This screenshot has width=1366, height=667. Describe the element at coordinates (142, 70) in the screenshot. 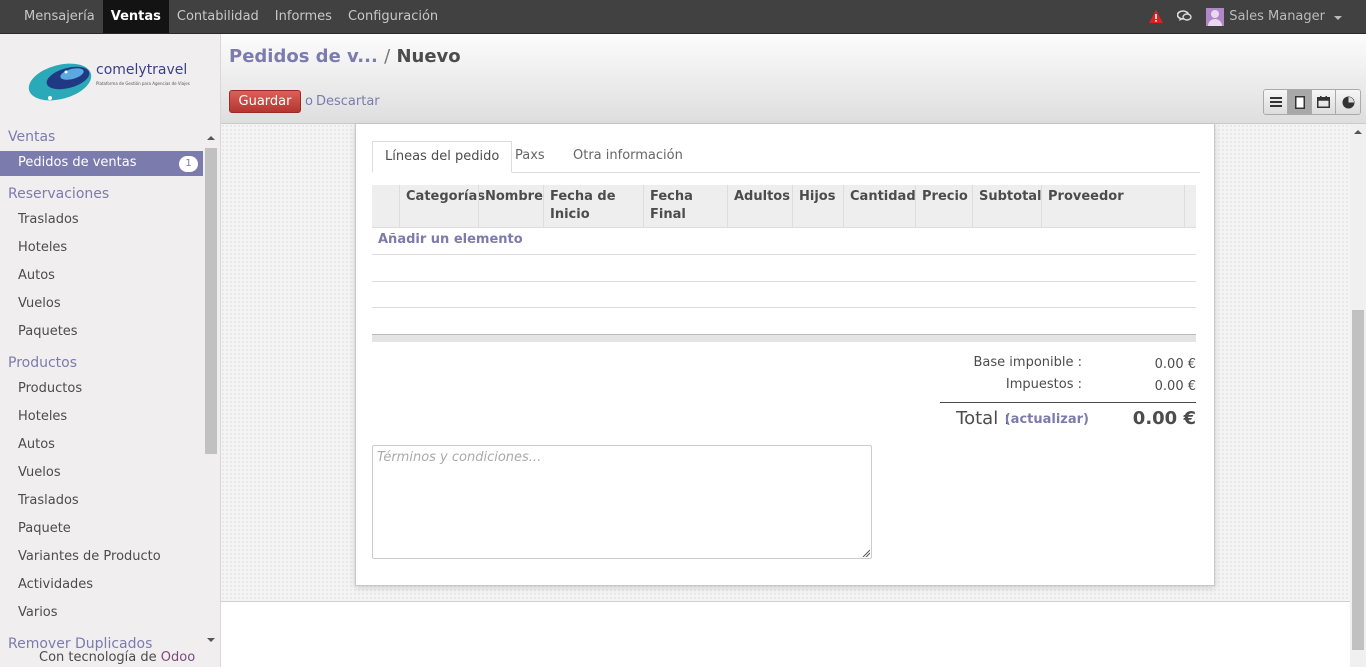

I see `logo-title: comelytravel` at that location.